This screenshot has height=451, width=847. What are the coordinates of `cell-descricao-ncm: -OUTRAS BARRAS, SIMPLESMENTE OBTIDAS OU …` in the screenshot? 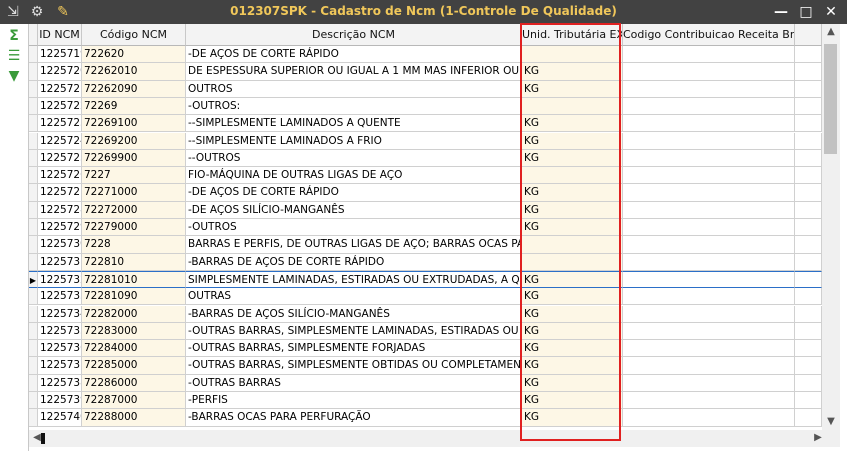 It's located at (354, 366).